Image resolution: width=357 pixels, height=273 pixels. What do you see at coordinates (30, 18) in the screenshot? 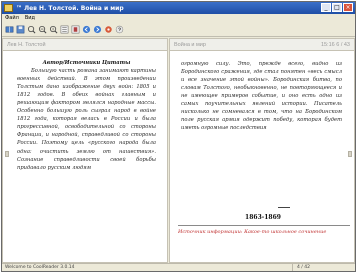
I see `menu-view: Вид` at bounding box center [30, 18].